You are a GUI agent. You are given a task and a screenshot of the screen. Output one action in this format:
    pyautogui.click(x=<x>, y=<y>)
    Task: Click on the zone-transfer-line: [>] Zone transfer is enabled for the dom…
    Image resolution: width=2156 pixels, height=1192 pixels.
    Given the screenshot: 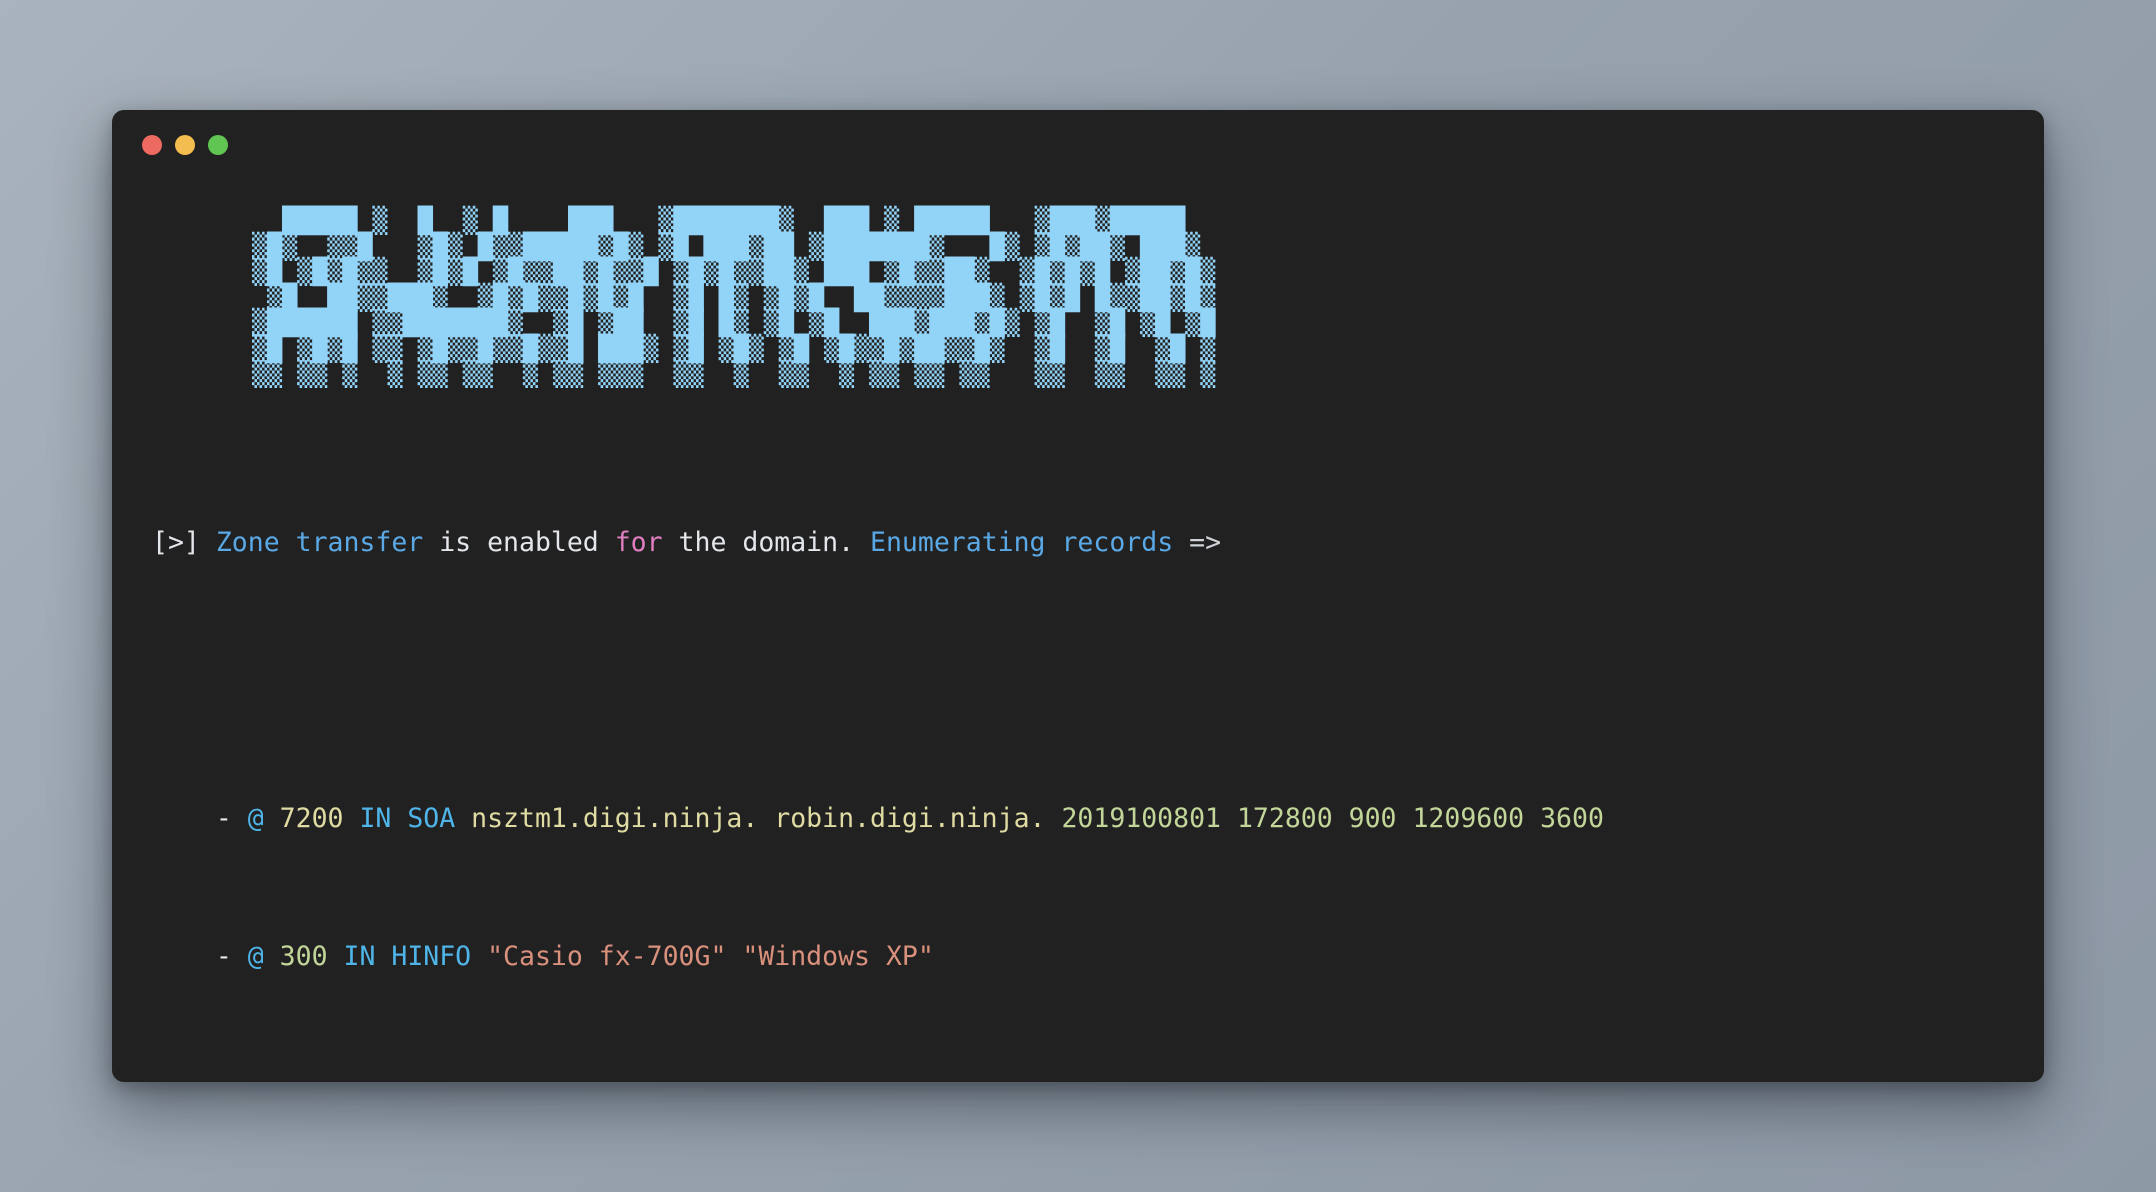 What is the action you would take?
    pyautogui.click(x=1078, y=543)
    